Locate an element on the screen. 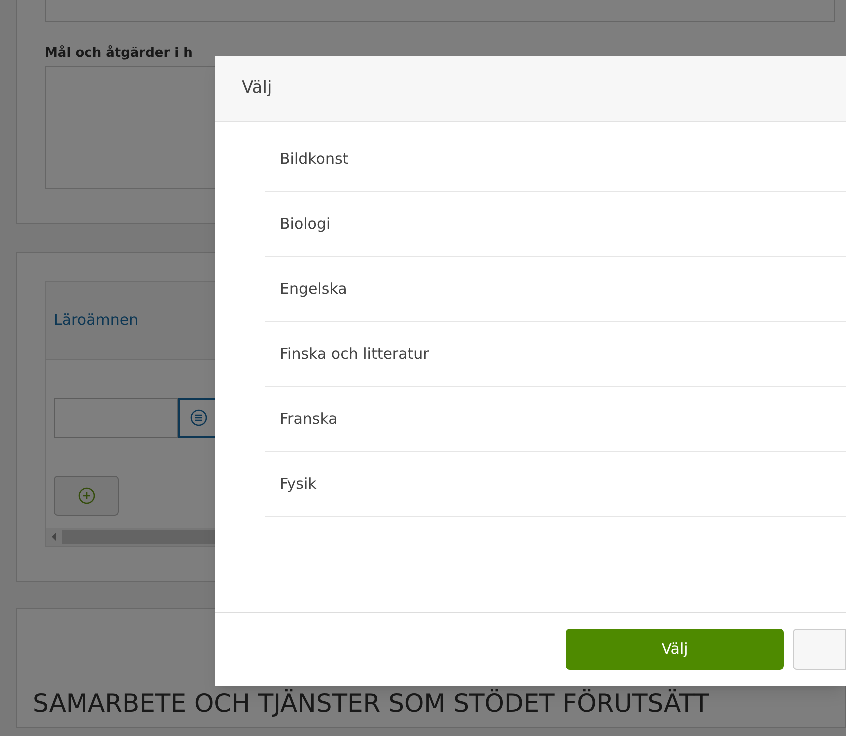 This screenshot has height=736, width=846. section-heading: SAMARBETE OCH TJÄNSTER SOM STÖDET FÖRUTSÄTT is located at coordinates (371, 704).